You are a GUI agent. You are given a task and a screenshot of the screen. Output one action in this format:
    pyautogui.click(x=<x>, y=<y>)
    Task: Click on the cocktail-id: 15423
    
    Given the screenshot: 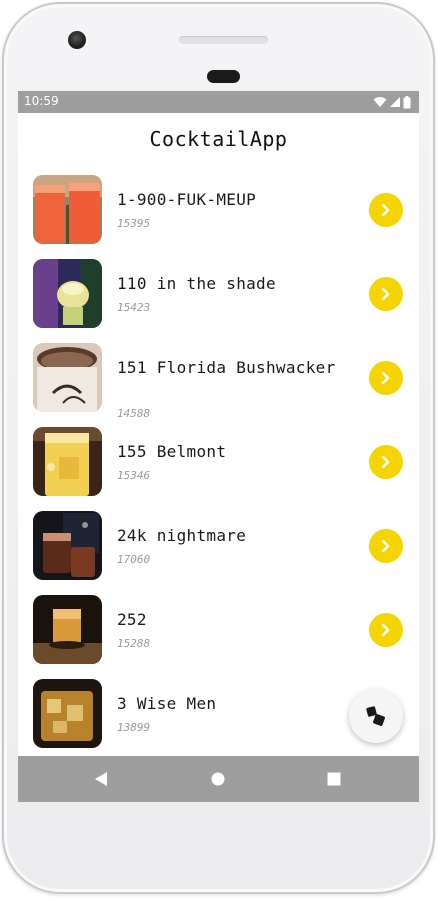 What is the action you would take?
    pyautogui.click(x=134, y=307)
    